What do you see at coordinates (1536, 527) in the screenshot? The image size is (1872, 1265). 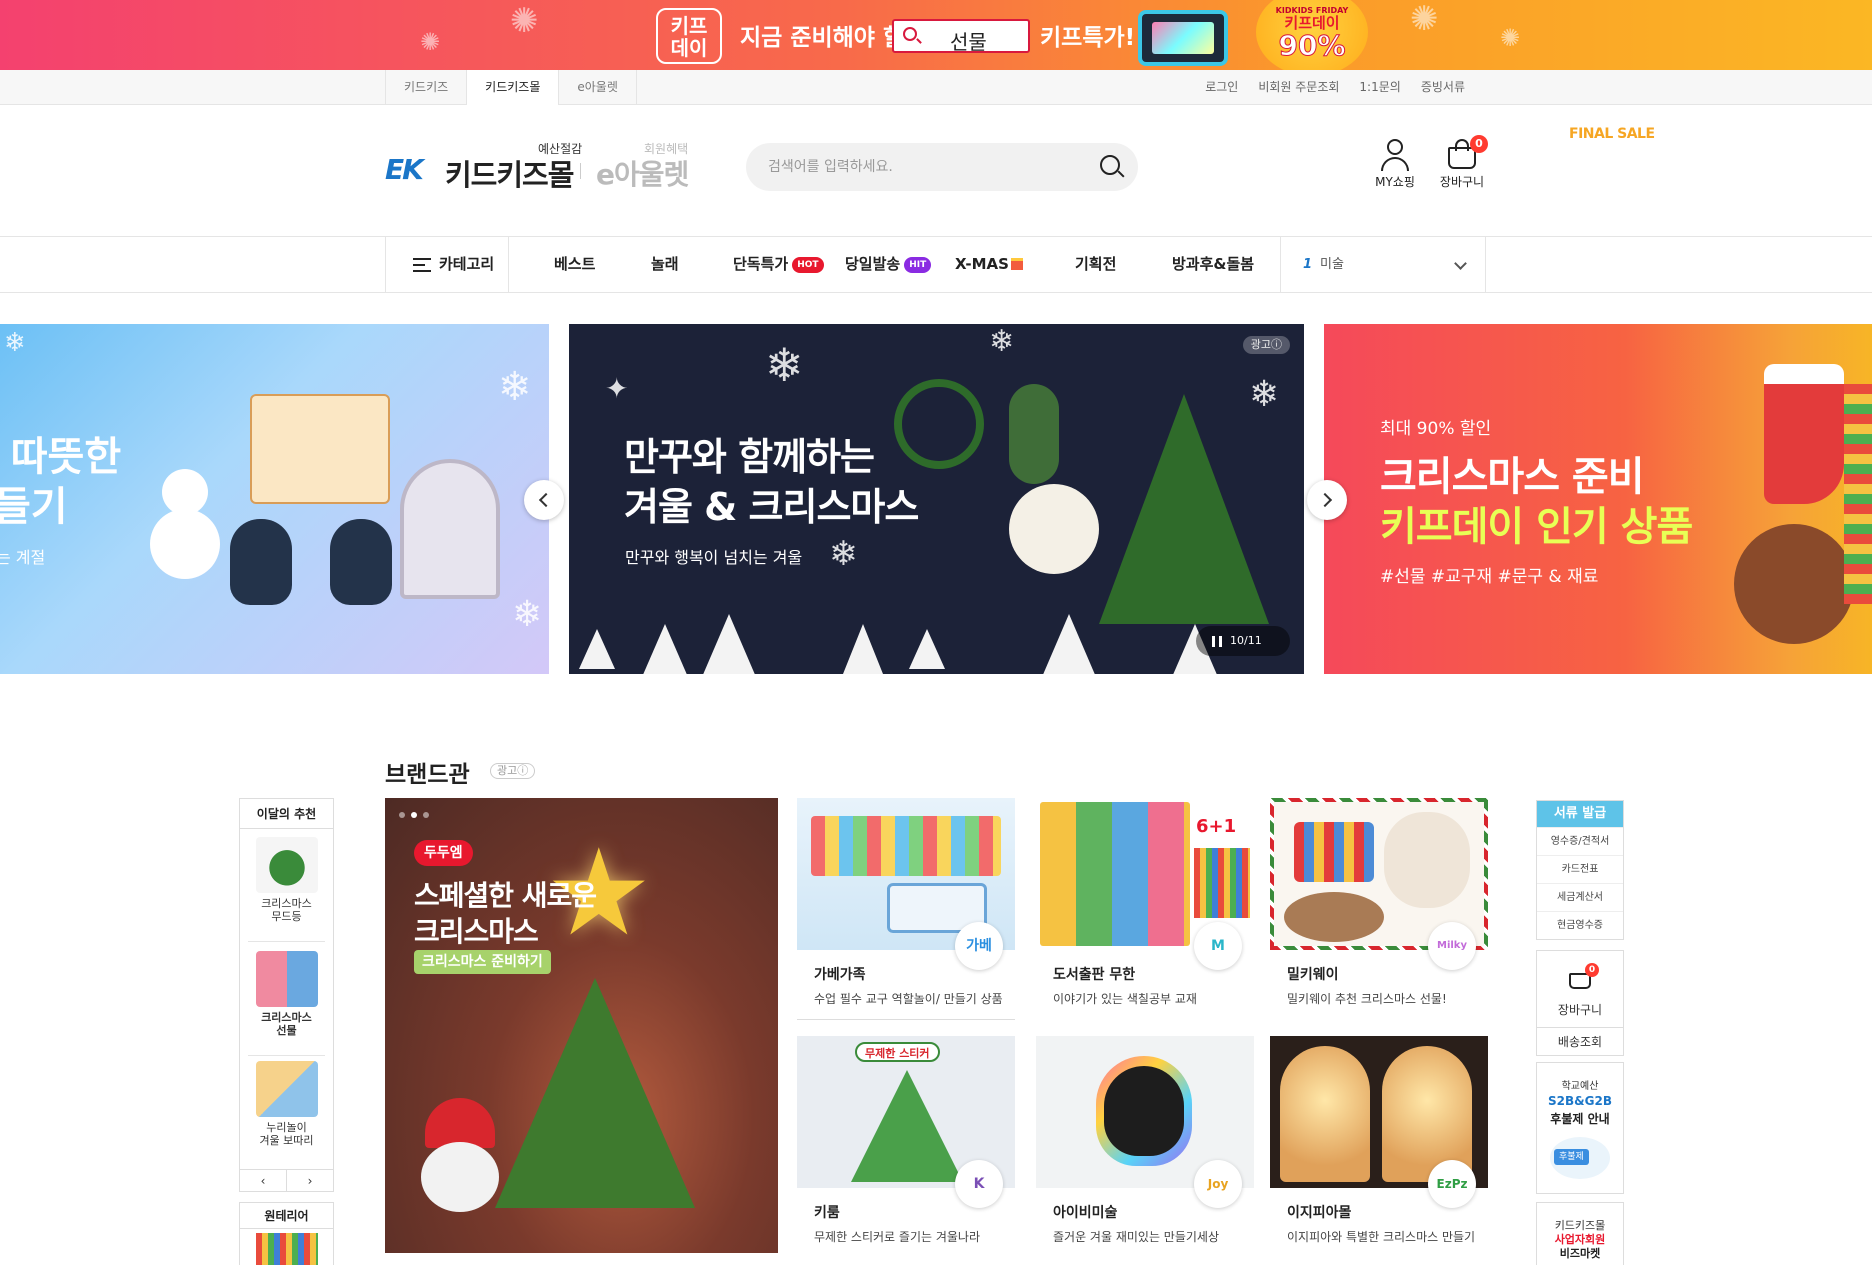 I see `hero-next-line2: 키프데이 인기 상품` at bounding box center [1536, 527].